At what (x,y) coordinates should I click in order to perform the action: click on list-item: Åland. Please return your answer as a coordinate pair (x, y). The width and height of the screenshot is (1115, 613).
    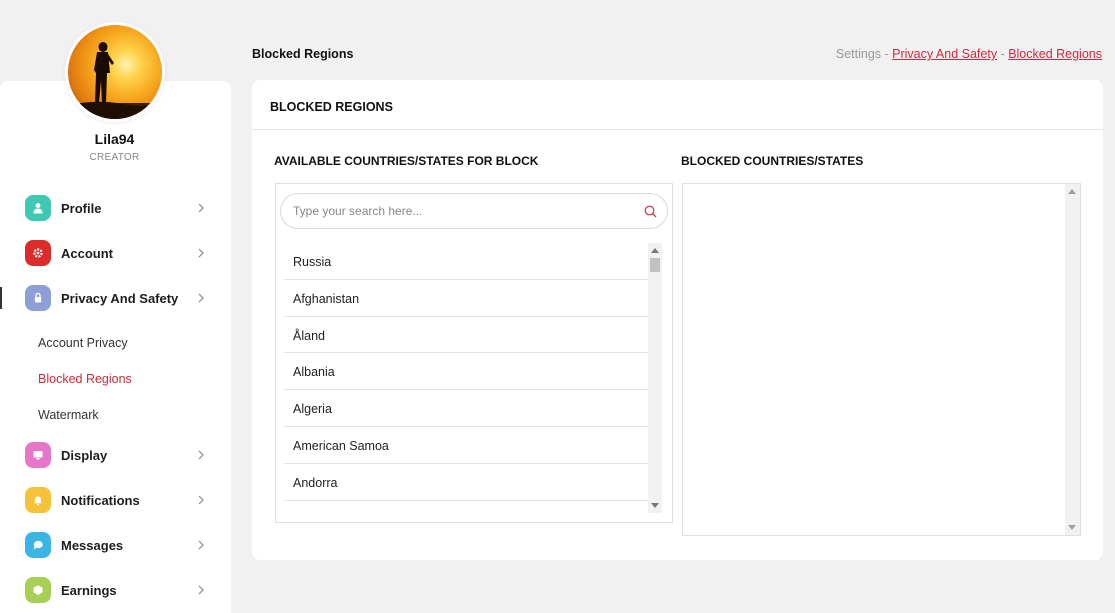
    Looking at the image, I should click on (466, 335).